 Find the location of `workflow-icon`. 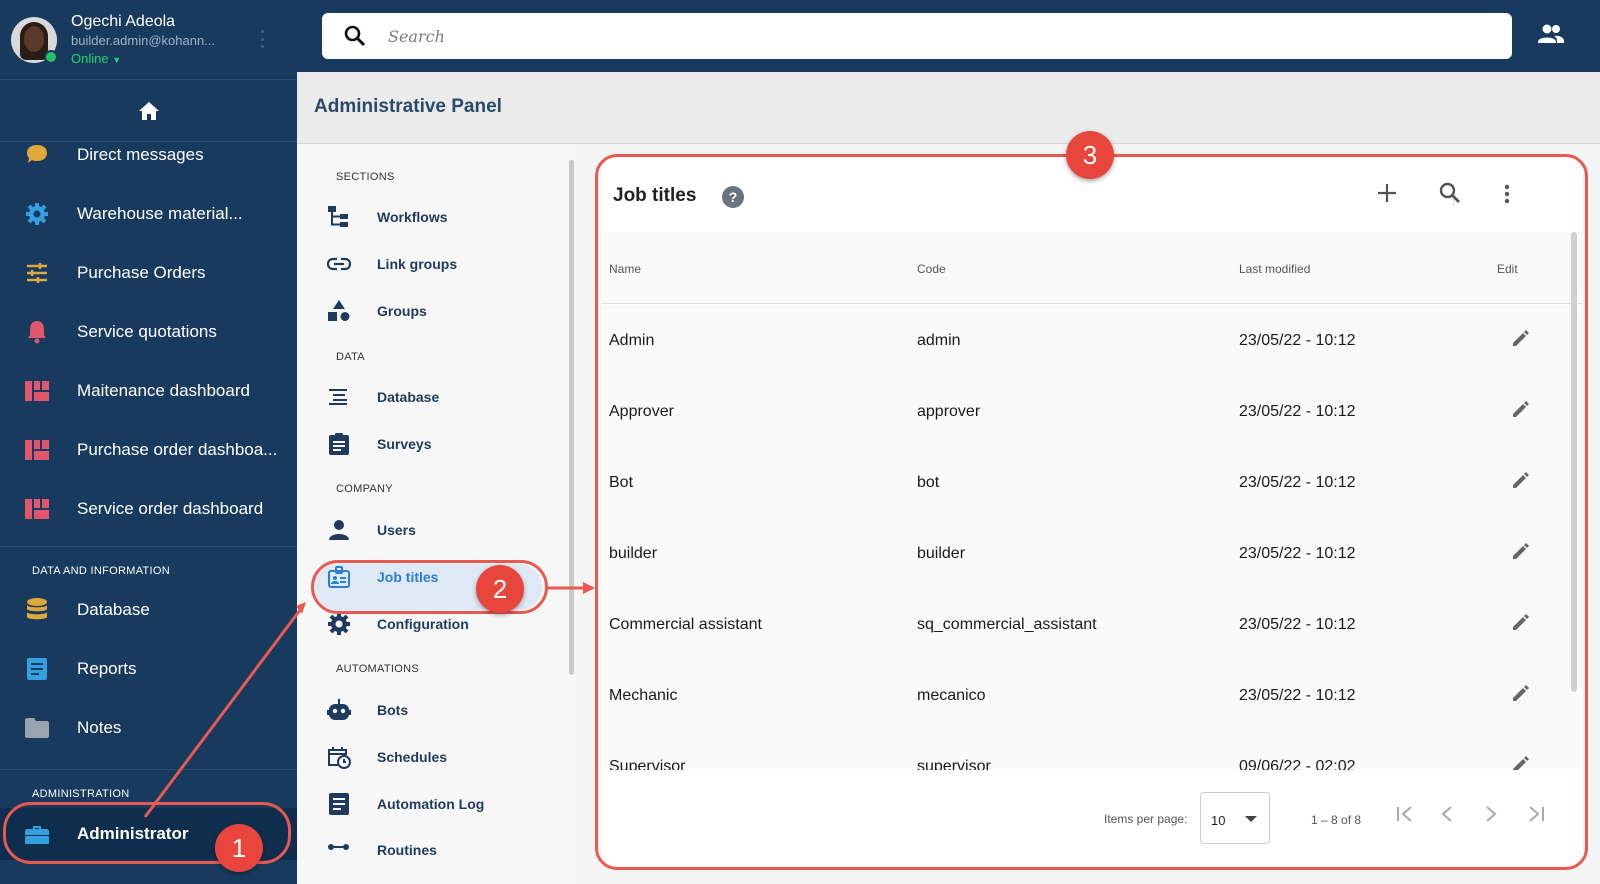

workflow-icon is located at coordinates (339, 217).